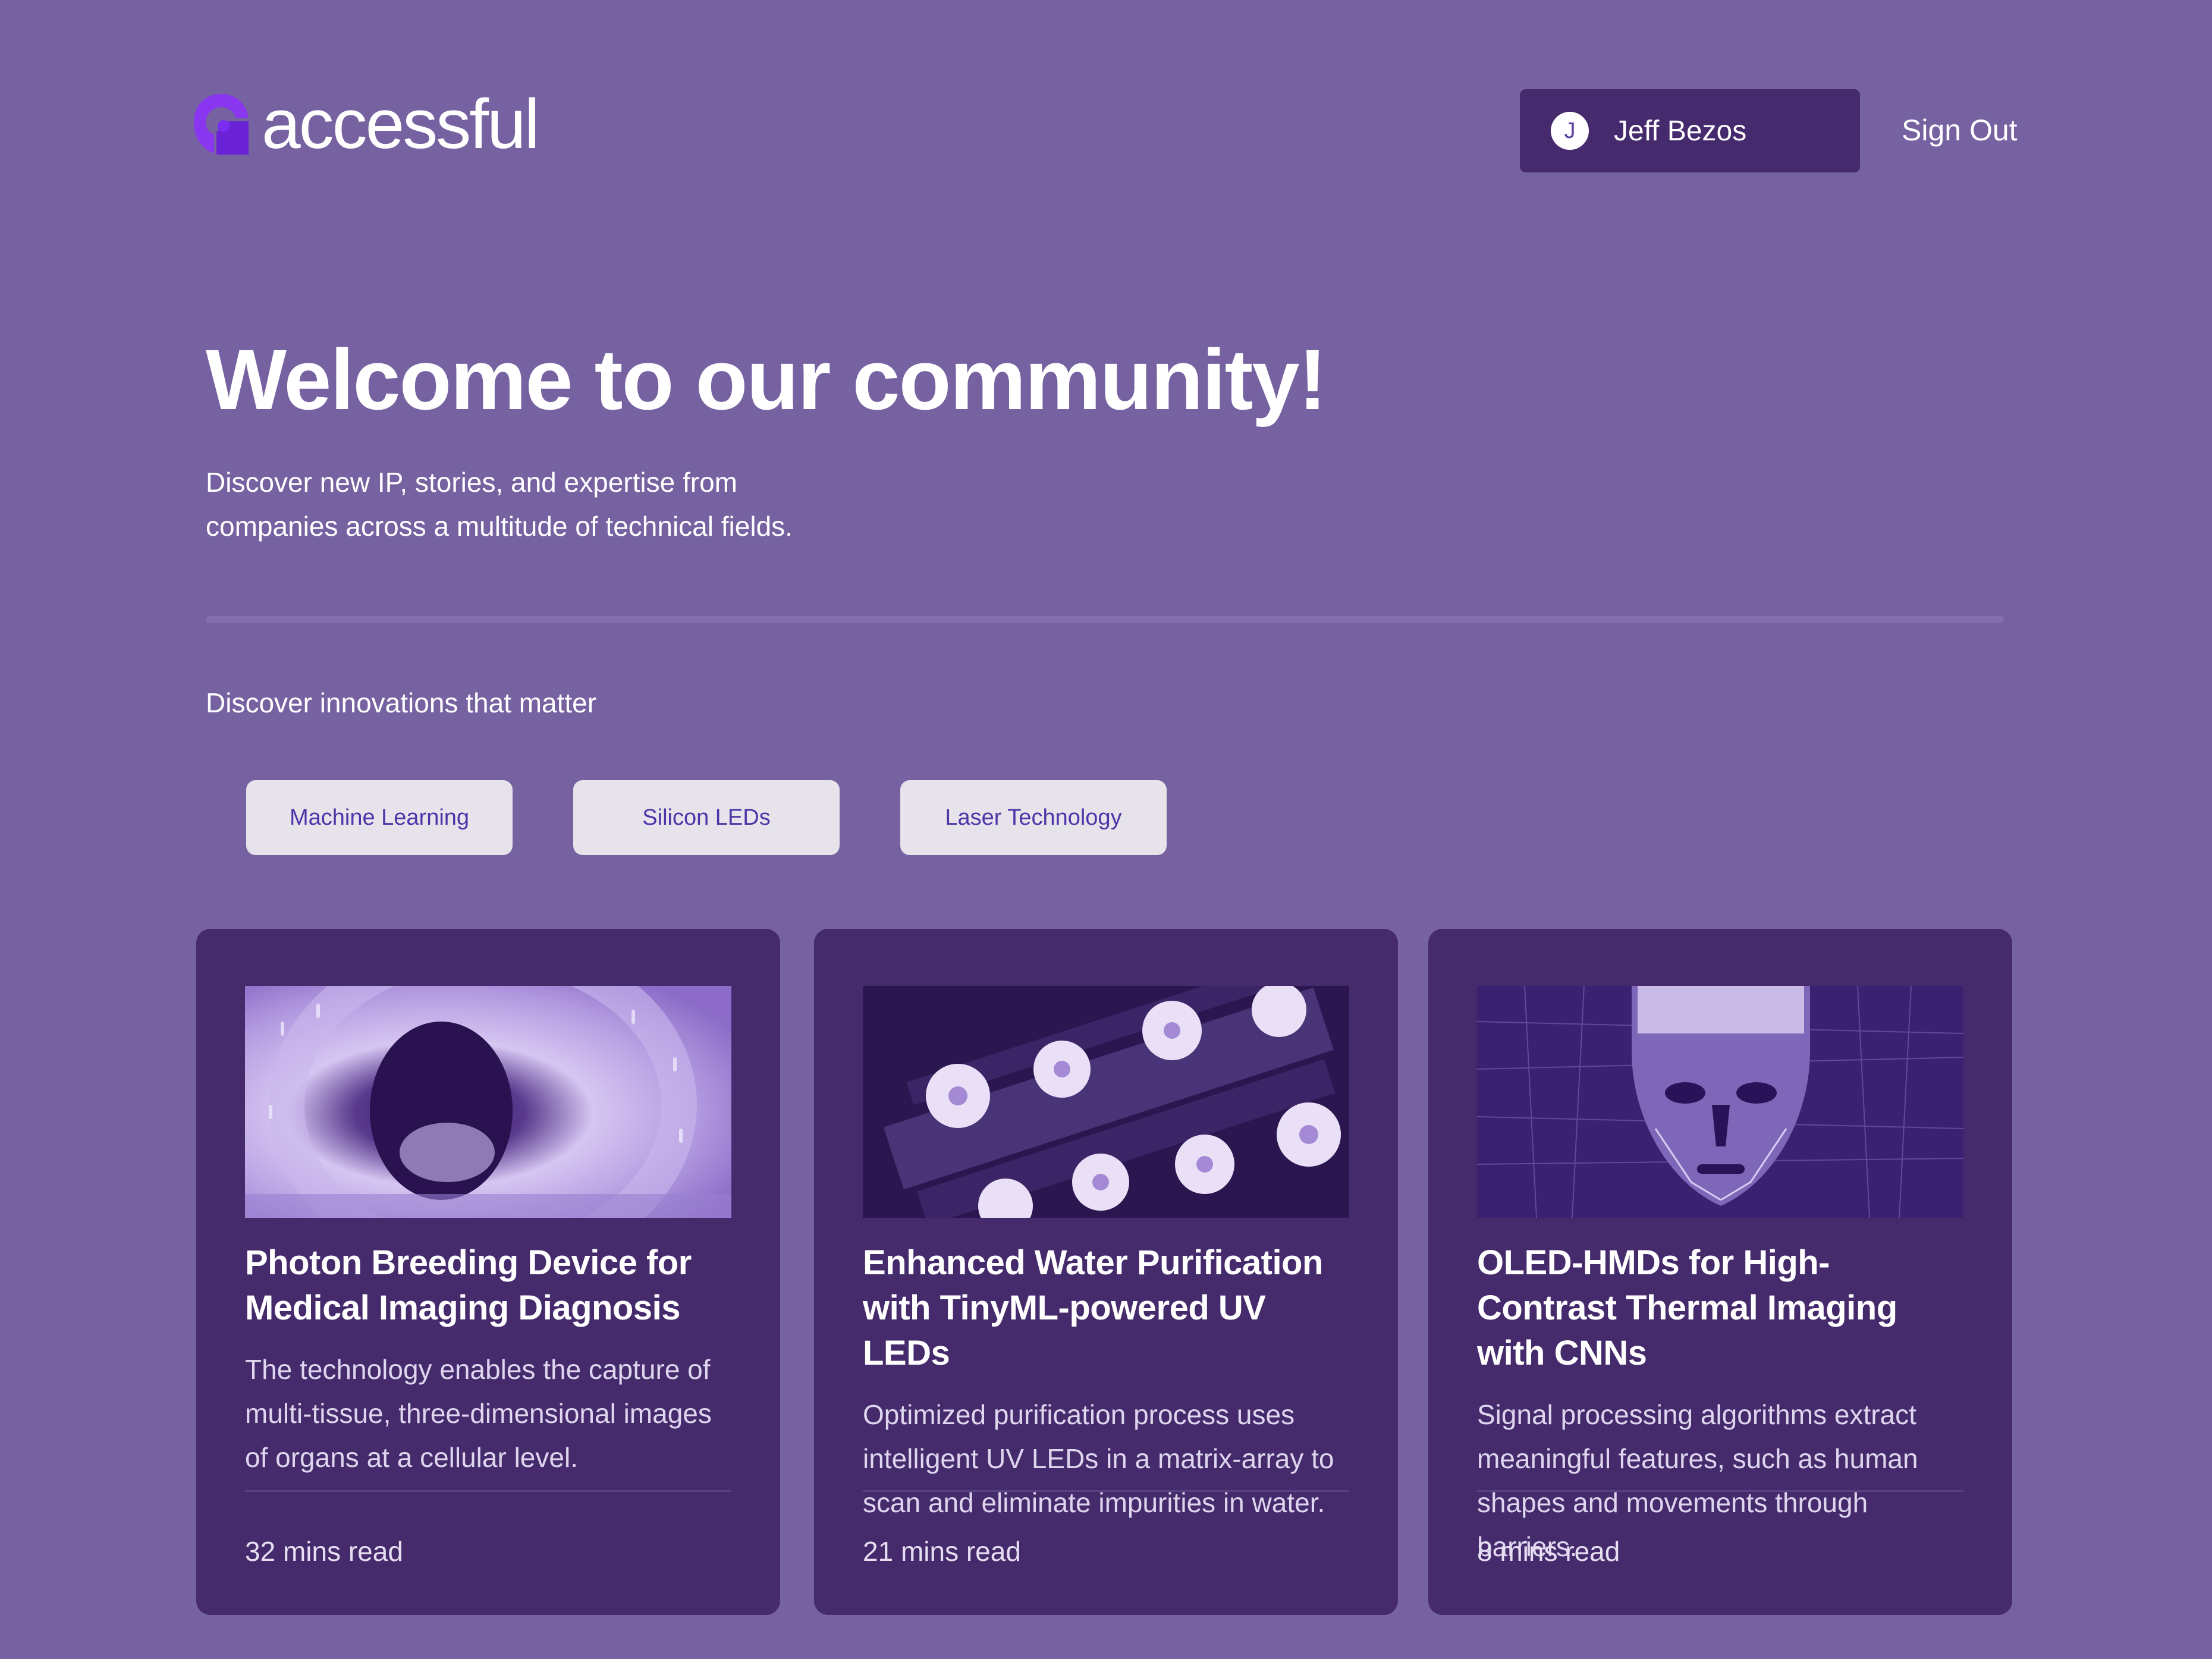 The width and height of the screenshot is (2212, 1659). Describe the element at coordinates (706, 817) in the screenshot. I see `topic-chip-silicon-leds: Silicon LEDs` at that location.